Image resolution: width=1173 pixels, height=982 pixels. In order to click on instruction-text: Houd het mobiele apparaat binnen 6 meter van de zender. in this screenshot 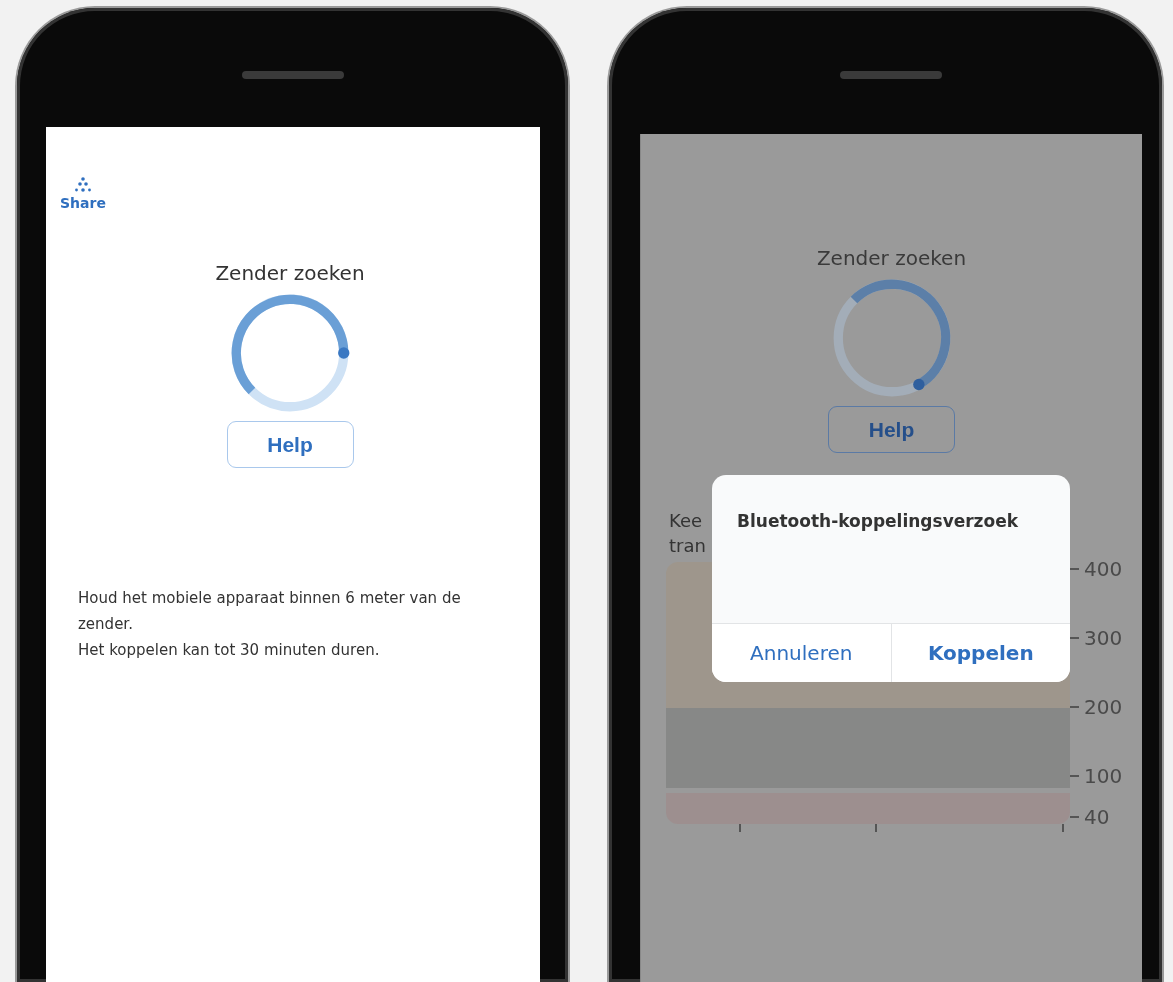, I will do `click(270, 611)`.